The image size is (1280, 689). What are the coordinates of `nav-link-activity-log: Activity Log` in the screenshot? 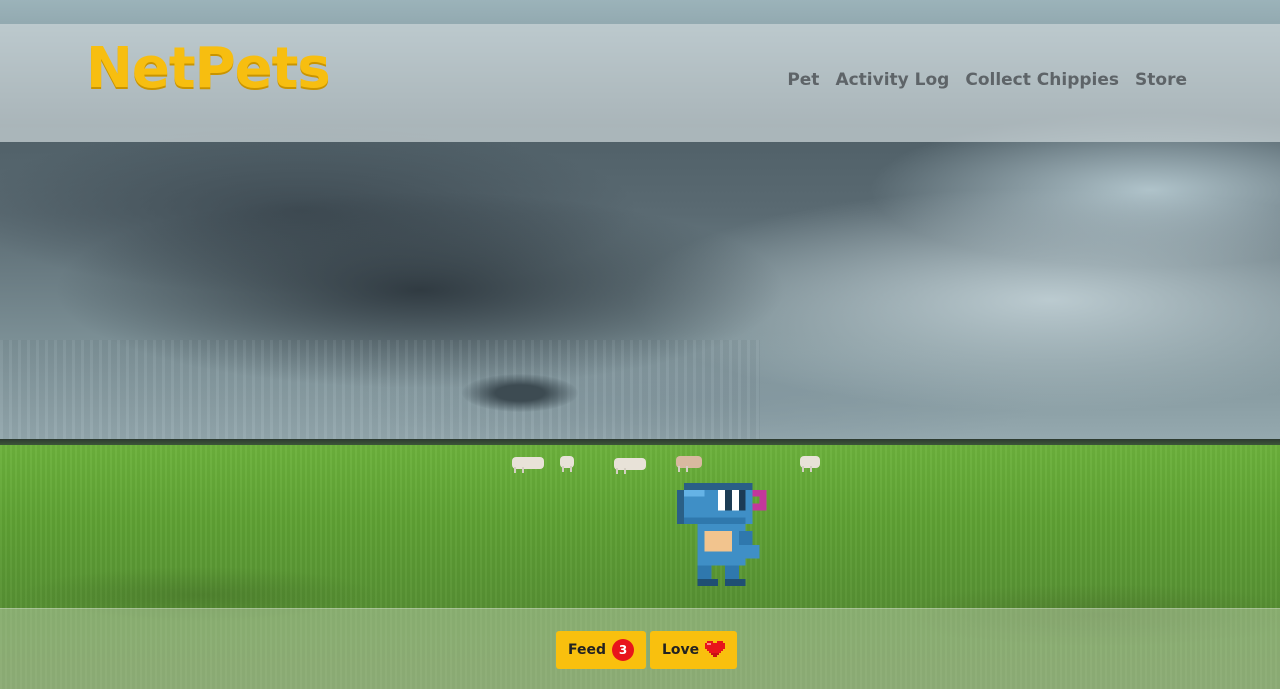 It's located at (892, 80).